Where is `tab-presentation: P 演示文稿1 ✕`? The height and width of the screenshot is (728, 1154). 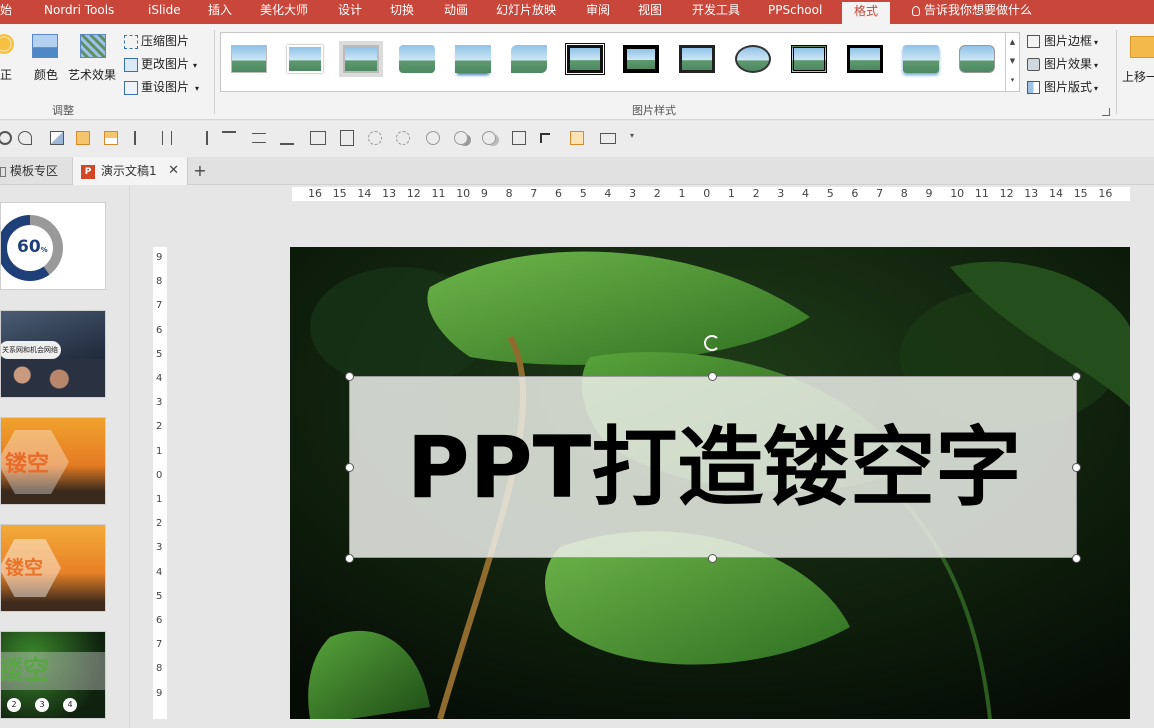
tab-presentation: P 演示文稿1 ✕ is located at coordinates (130, 171).